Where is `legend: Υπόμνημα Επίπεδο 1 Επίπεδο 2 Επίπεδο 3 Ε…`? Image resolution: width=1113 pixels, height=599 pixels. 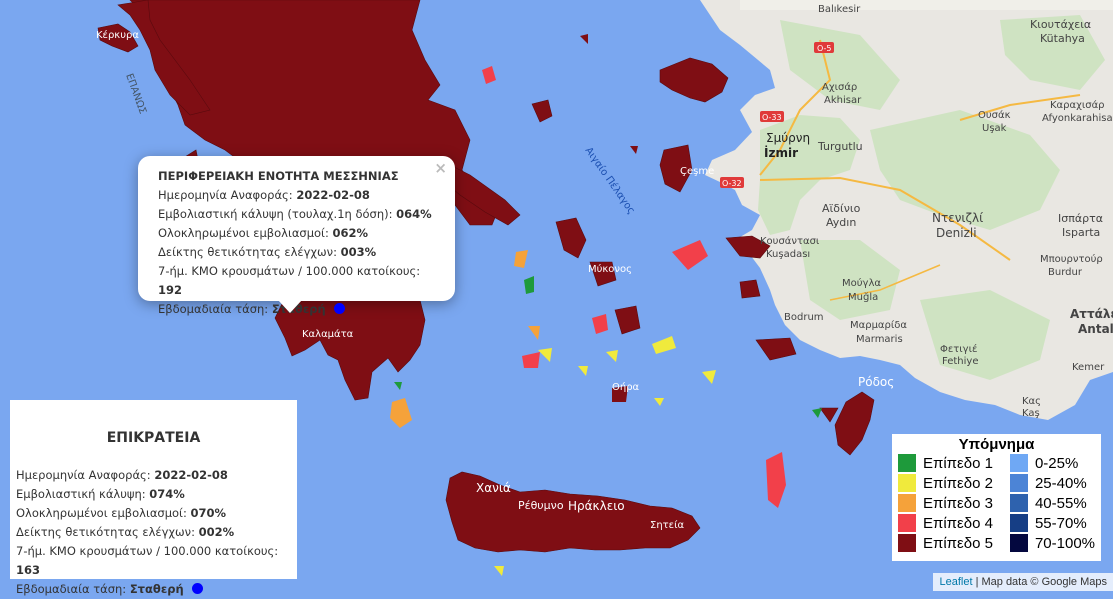 legend: Υπόμνημα Επίπεδο 1 Επίπεδο 2 Επίπεδο 3 Ε… is located at coordinates (996, 497).